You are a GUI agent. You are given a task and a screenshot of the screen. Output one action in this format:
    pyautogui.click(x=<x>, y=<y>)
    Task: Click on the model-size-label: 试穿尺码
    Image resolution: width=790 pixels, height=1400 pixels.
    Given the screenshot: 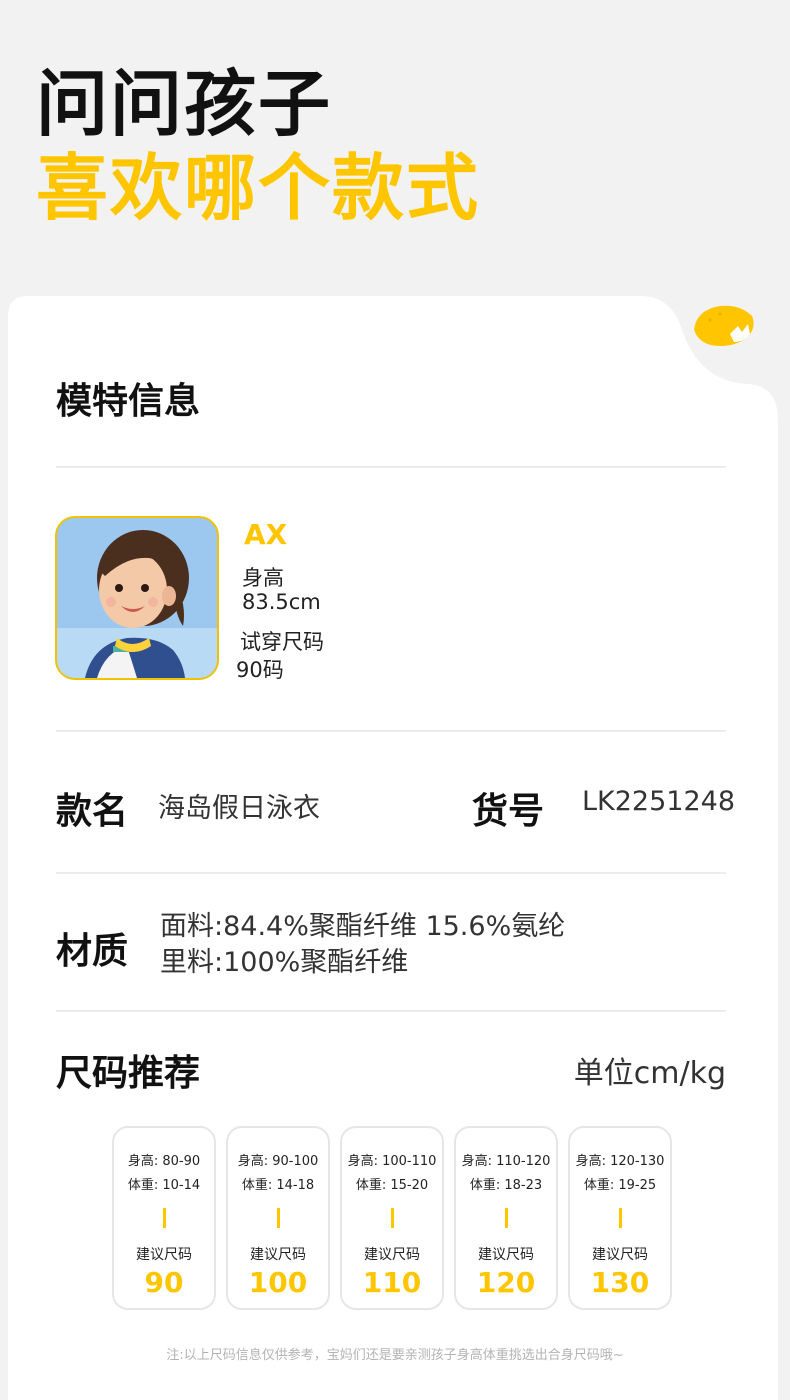 What is the action you would take?
    pyautogui.click(x=282, y=642)
    